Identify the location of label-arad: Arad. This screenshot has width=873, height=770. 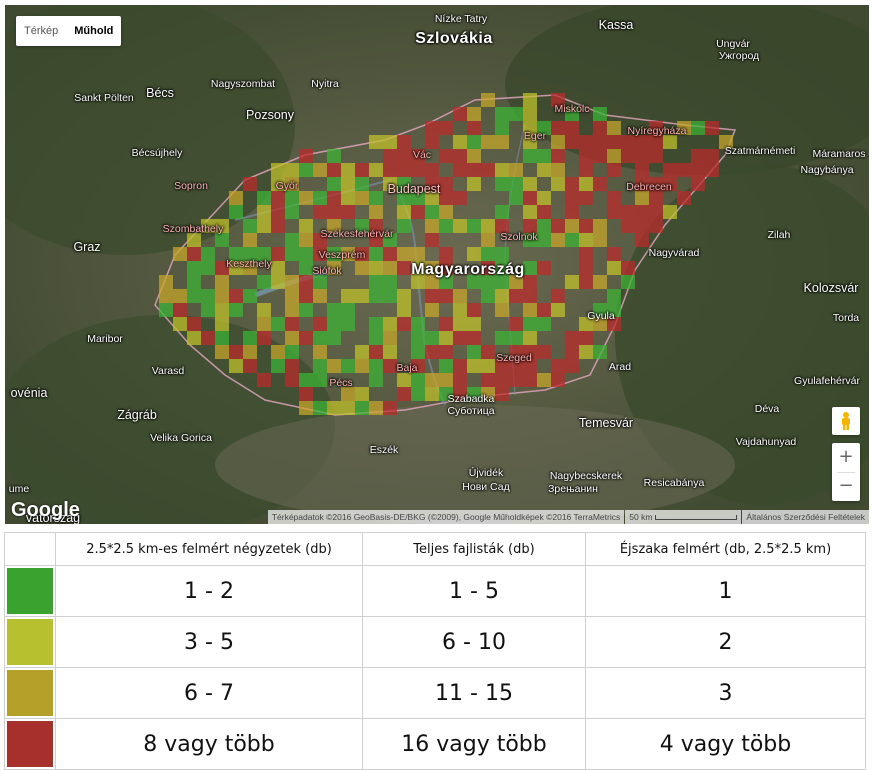
(620, 367).